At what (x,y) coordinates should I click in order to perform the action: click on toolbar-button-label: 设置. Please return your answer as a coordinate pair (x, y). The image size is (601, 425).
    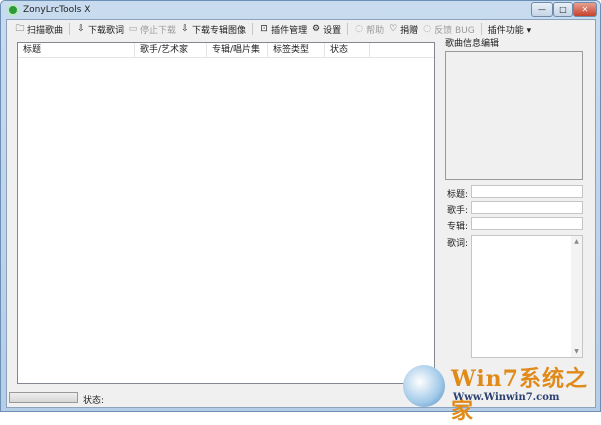
    Looking at the image, I should click on (332, 30).